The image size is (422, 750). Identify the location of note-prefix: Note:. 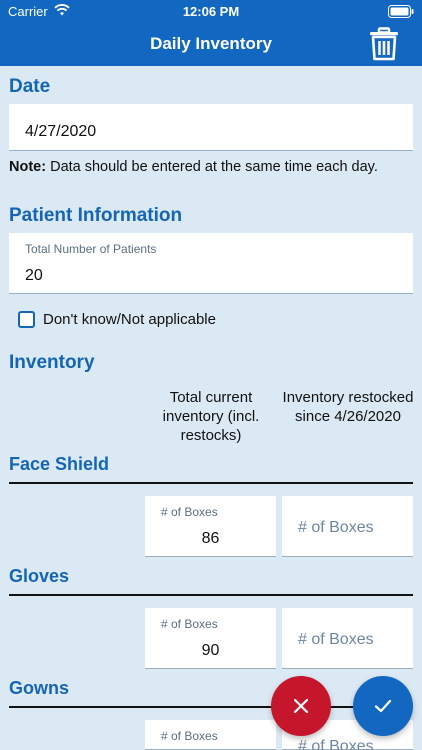
(28, 167).